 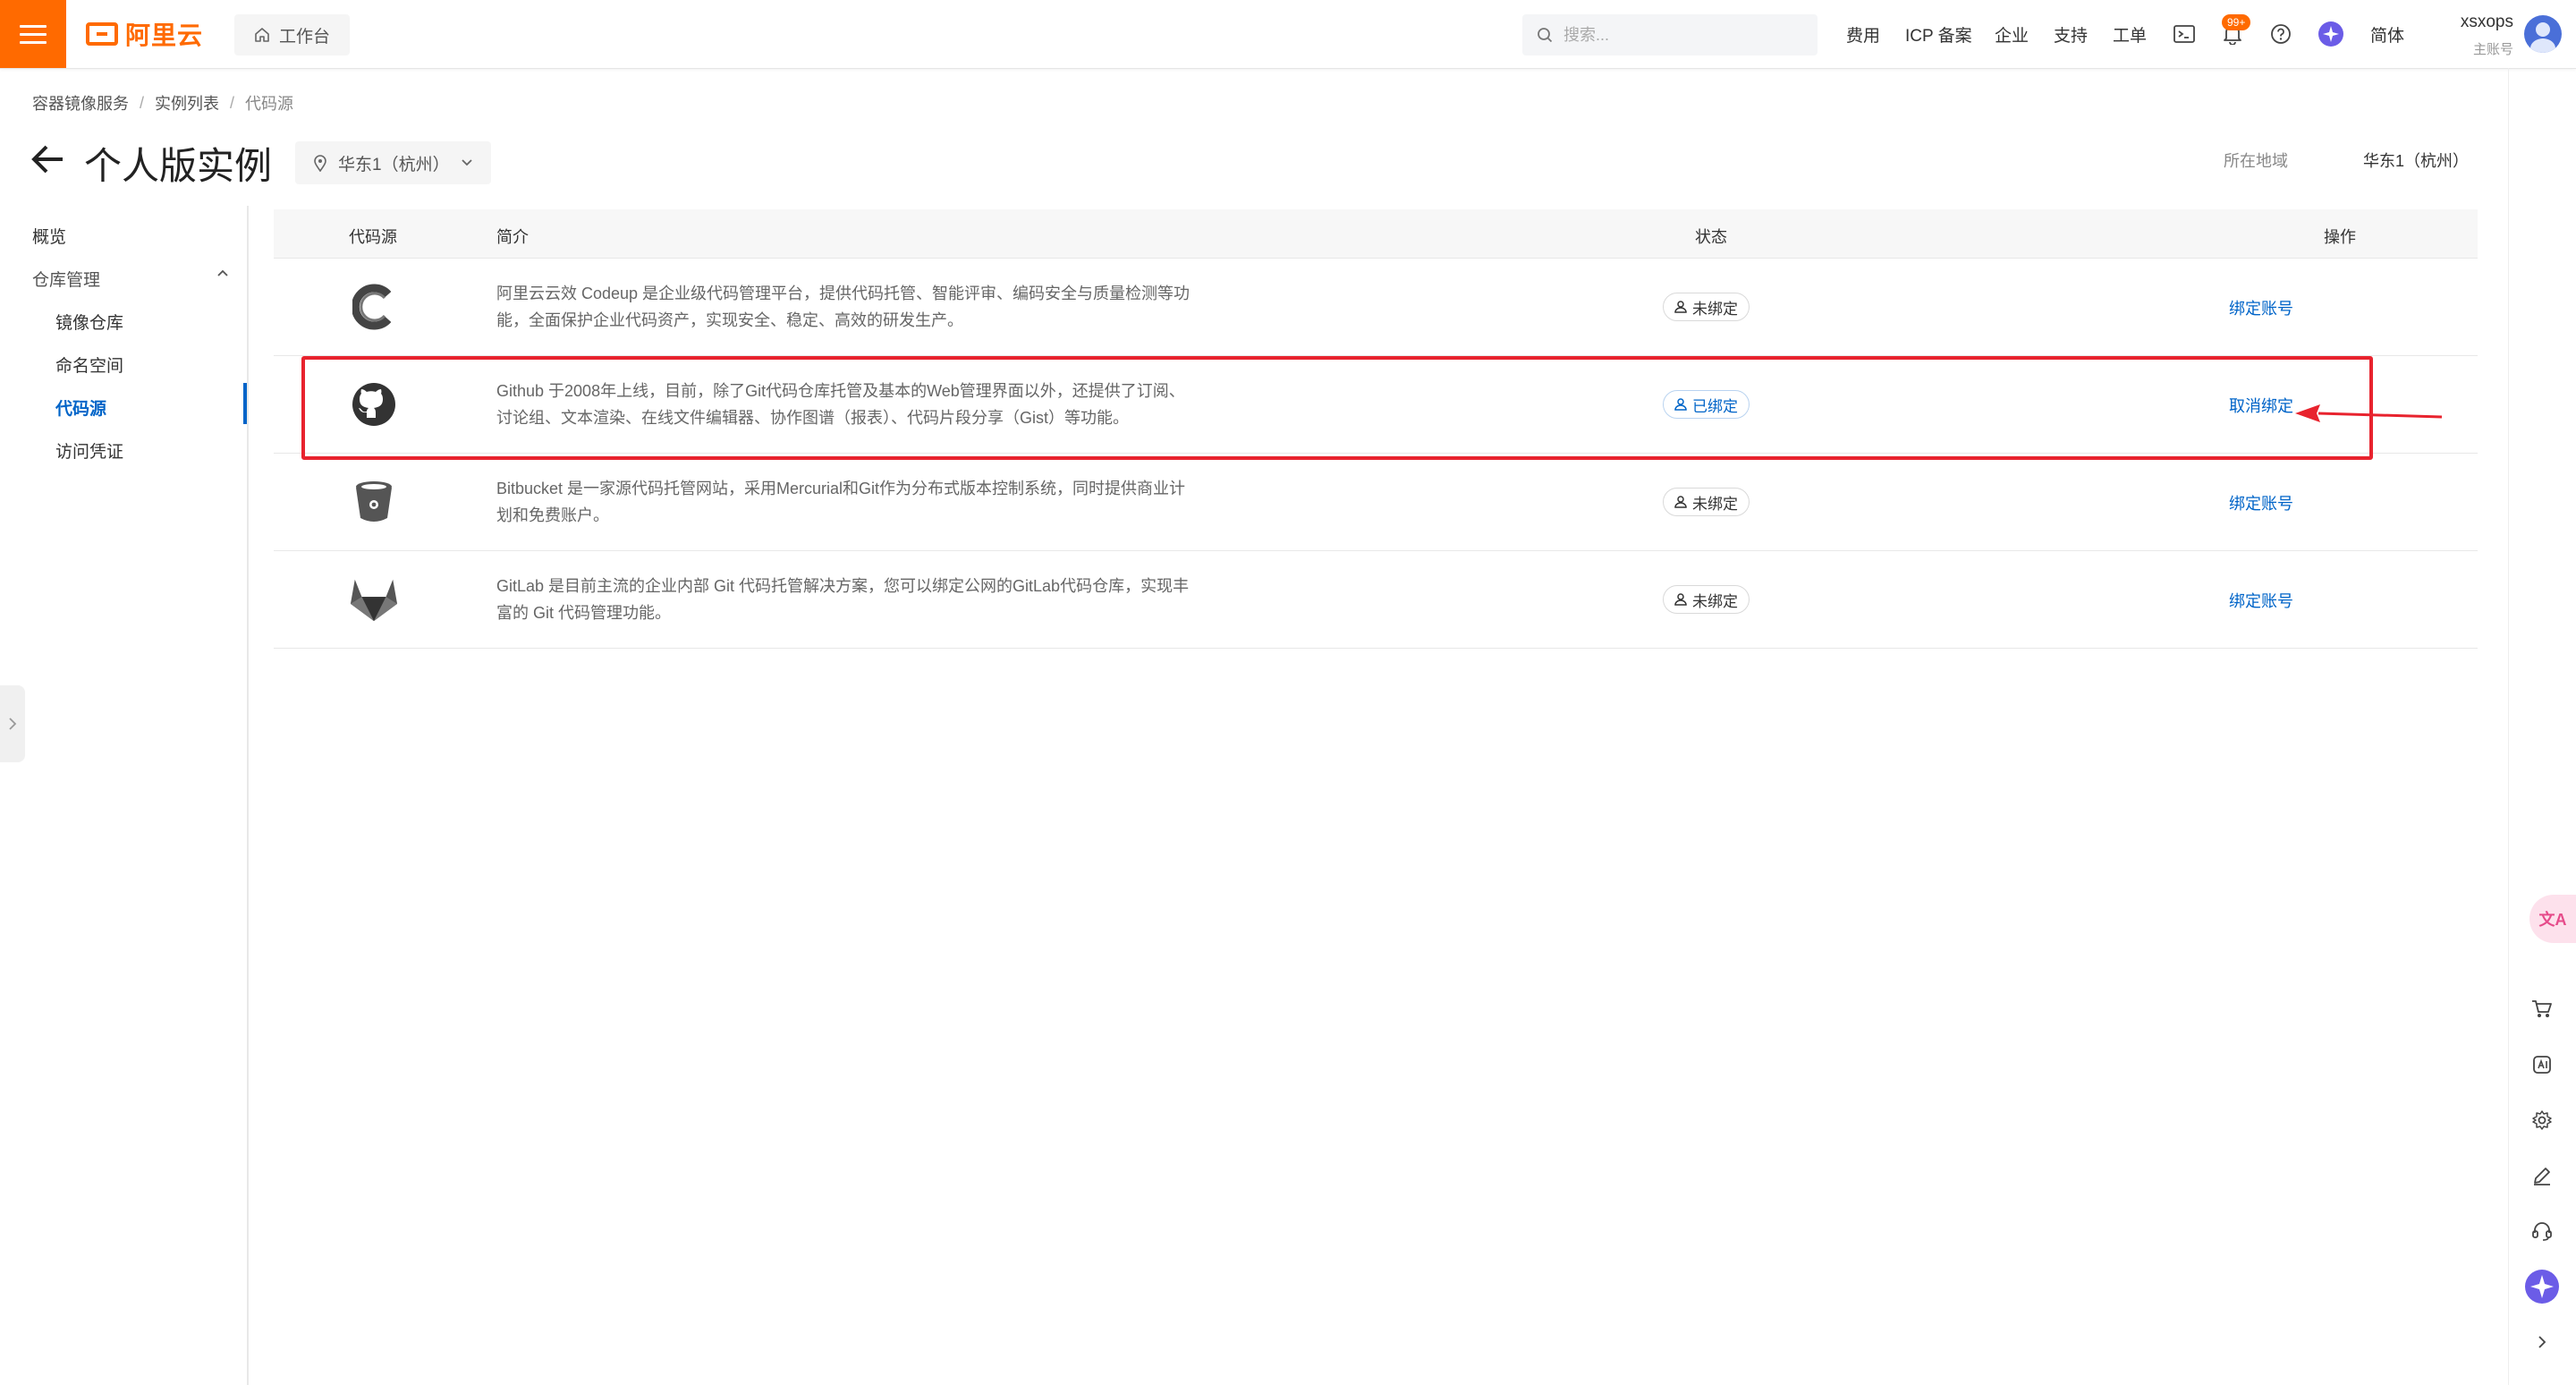 I want to click on expand-handle, so click(x=12, y=723).